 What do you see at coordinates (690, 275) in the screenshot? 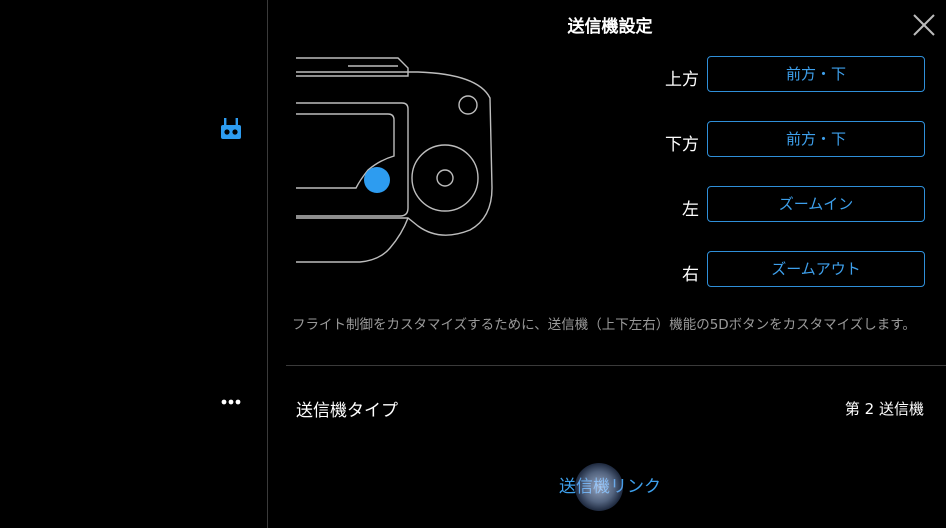
I see `direction-label-right: 右` at bounding box center [690, 275].